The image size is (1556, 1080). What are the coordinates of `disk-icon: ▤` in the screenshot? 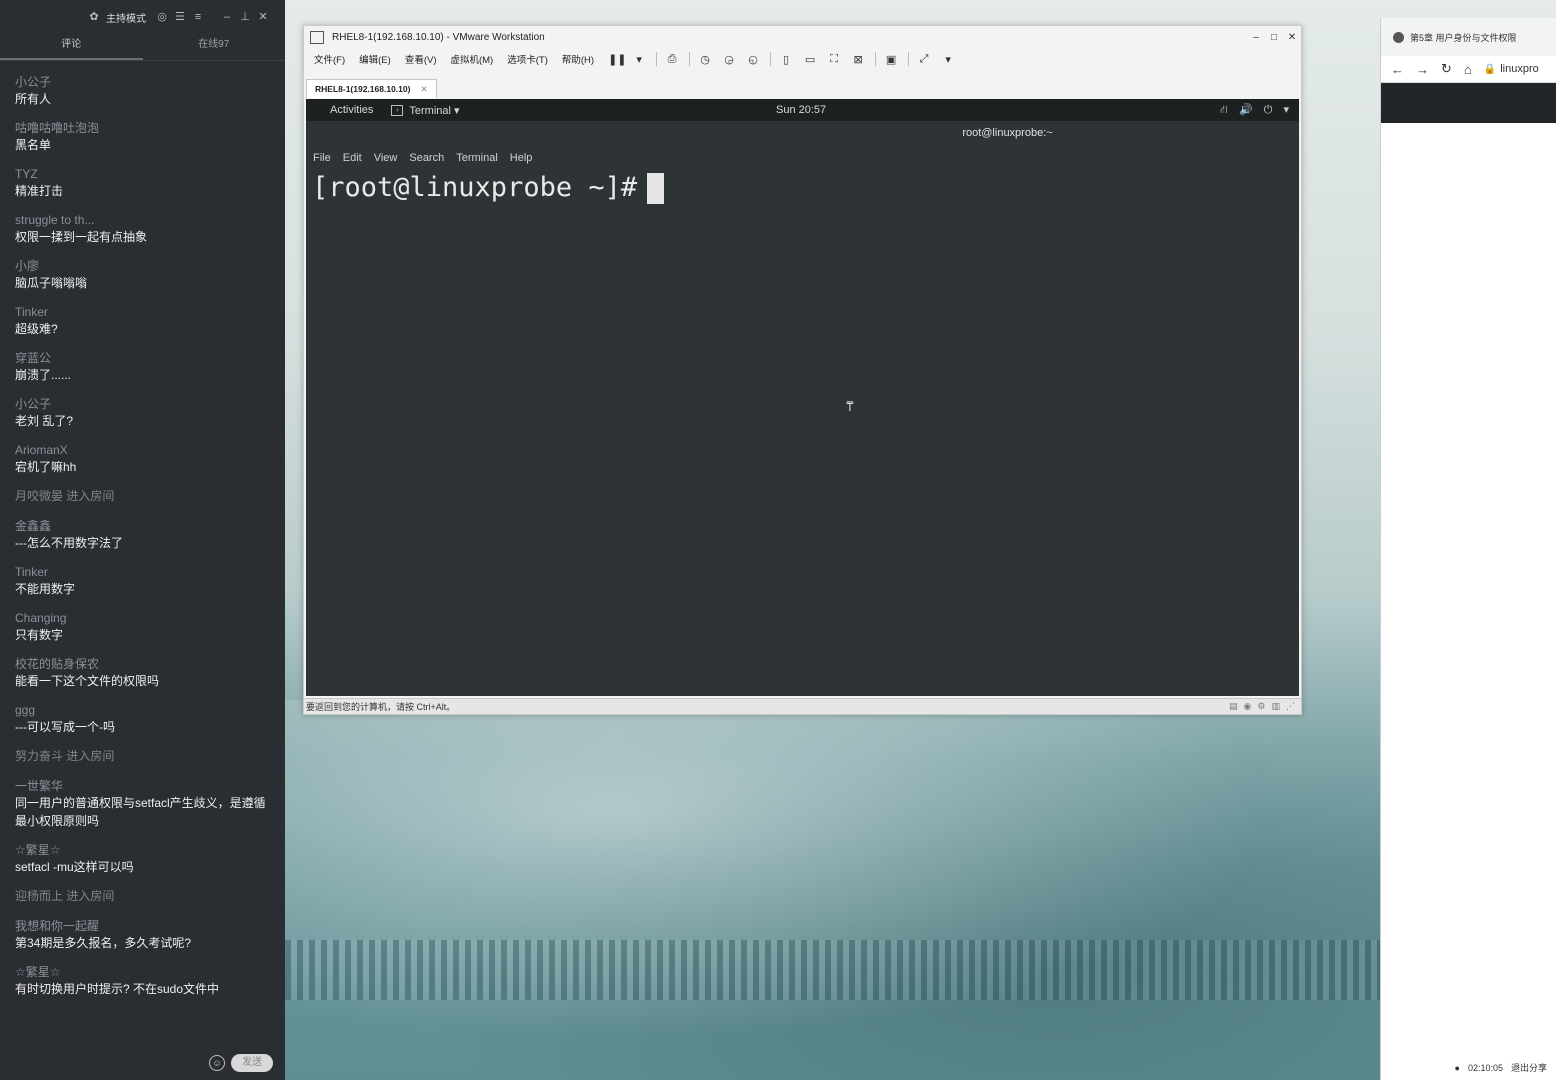 It's located at (1233, 706).